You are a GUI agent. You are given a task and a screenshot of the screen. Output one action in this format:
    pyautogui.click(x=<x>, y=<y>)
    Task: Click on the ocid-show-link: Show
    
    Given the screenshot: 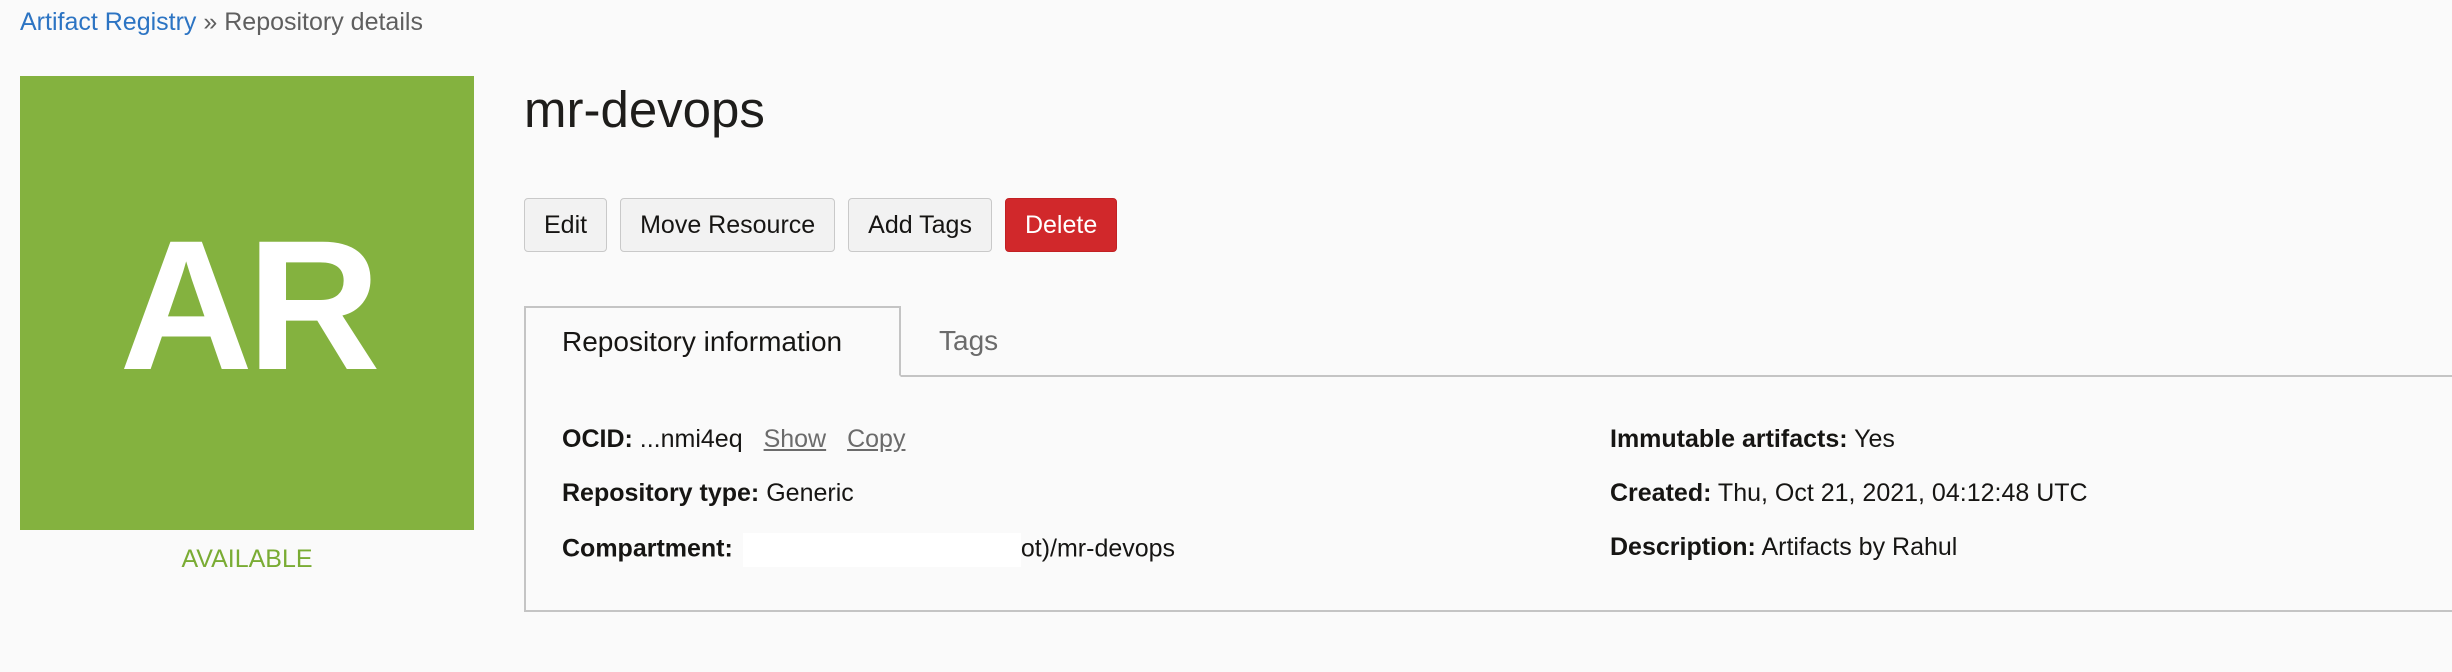 What is the action you would take?
    pyautogui.click(x=795, y=439)
    